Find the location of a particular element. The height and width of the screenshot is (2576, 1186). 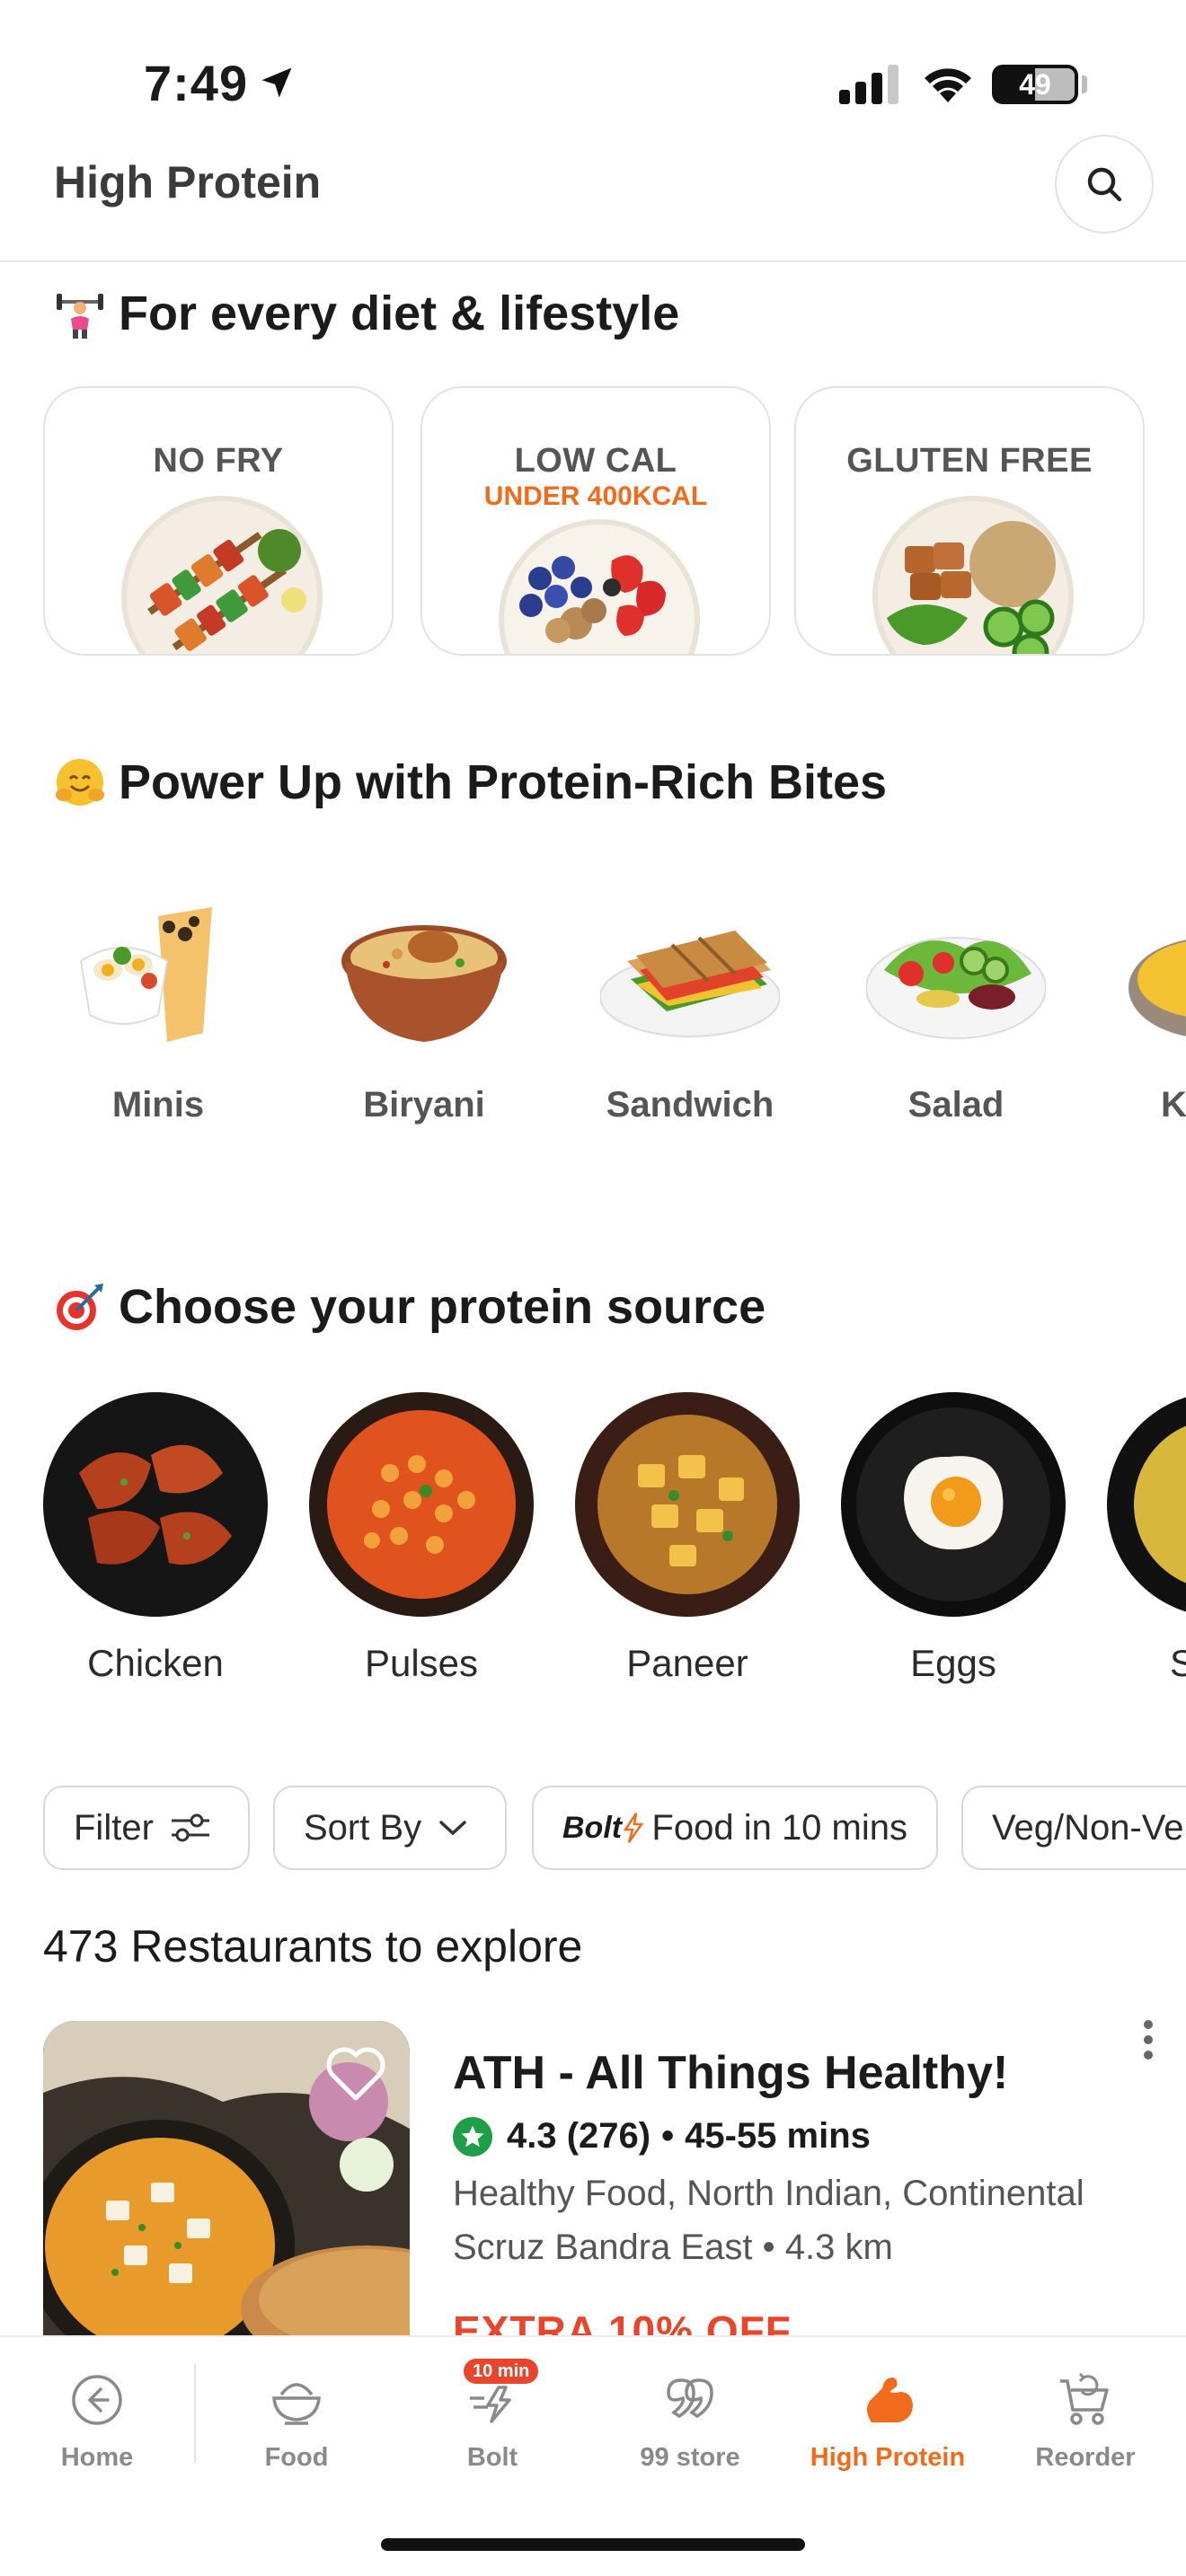

category-label: Salad is located at coordinates (956, 1105).